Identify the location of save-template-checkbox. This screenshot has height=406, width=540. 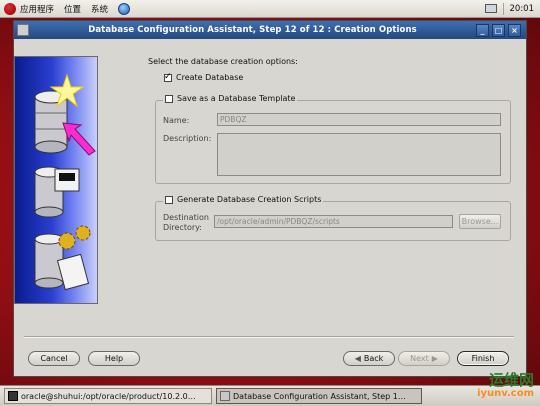
(169, 98).